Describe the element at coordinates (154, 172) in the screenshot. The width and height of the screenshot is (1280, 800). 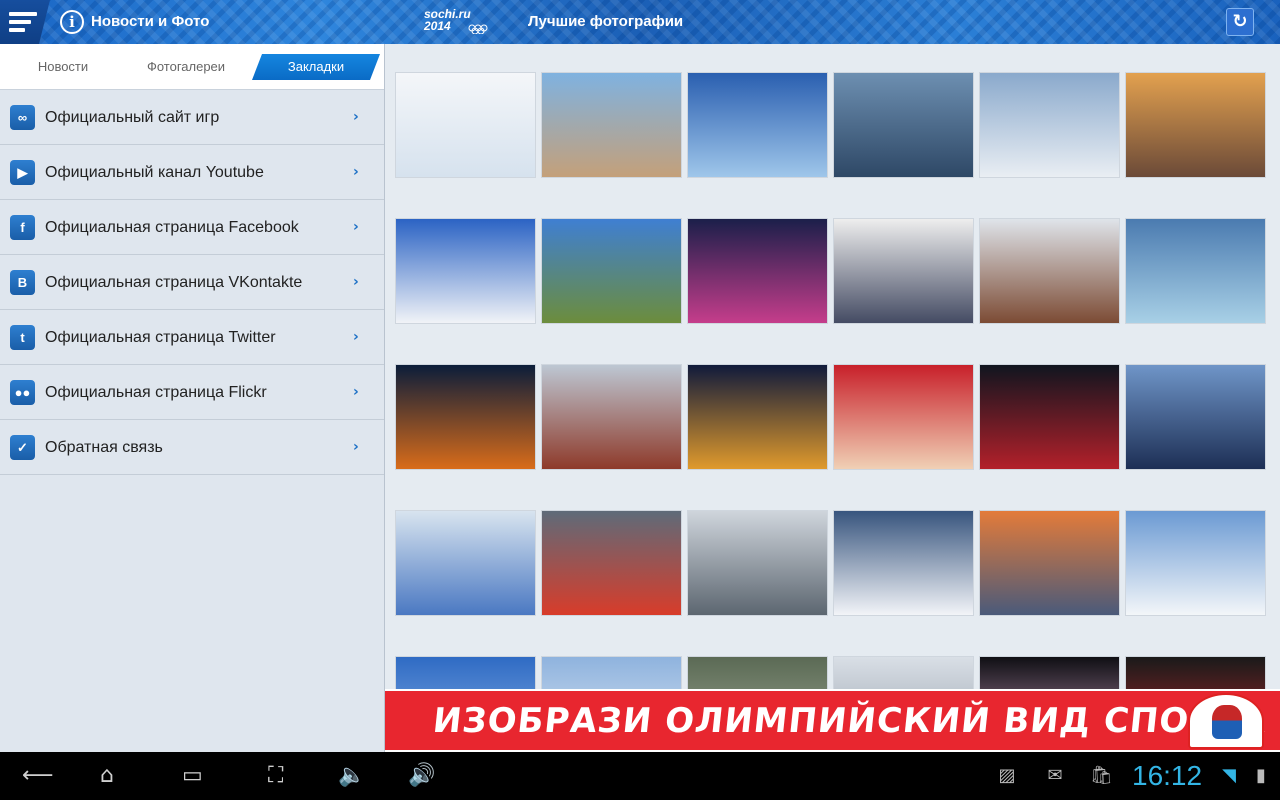
I see `bookmark-label: Официальный канал Youtube` at that location.